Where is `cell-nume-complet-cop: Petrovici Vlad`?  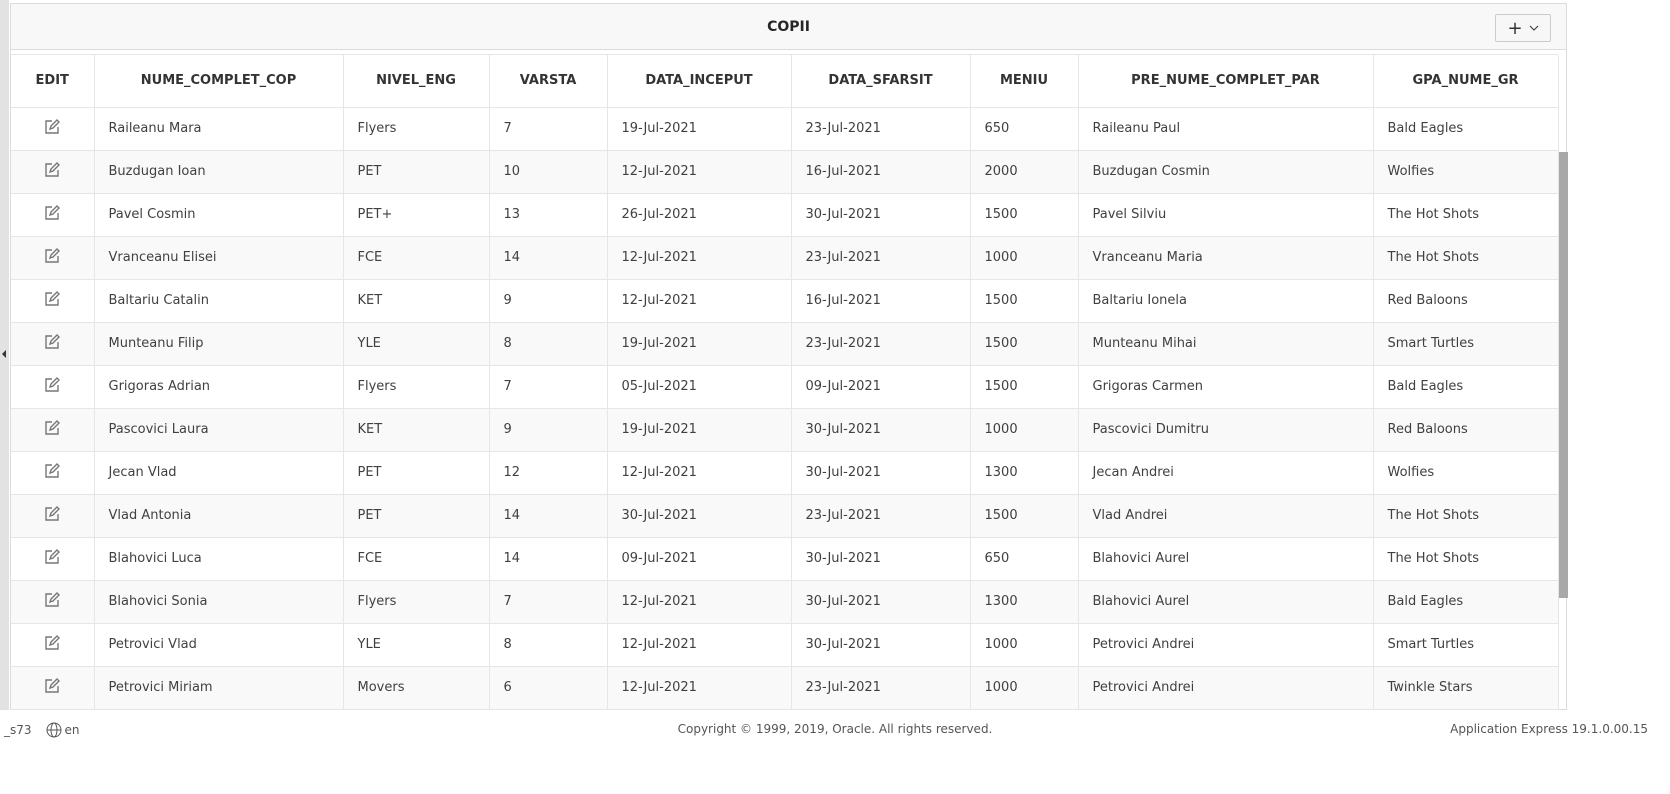
cell-nume-complet-cop: Petrovici Vlad is located at coordinates (219, 645).